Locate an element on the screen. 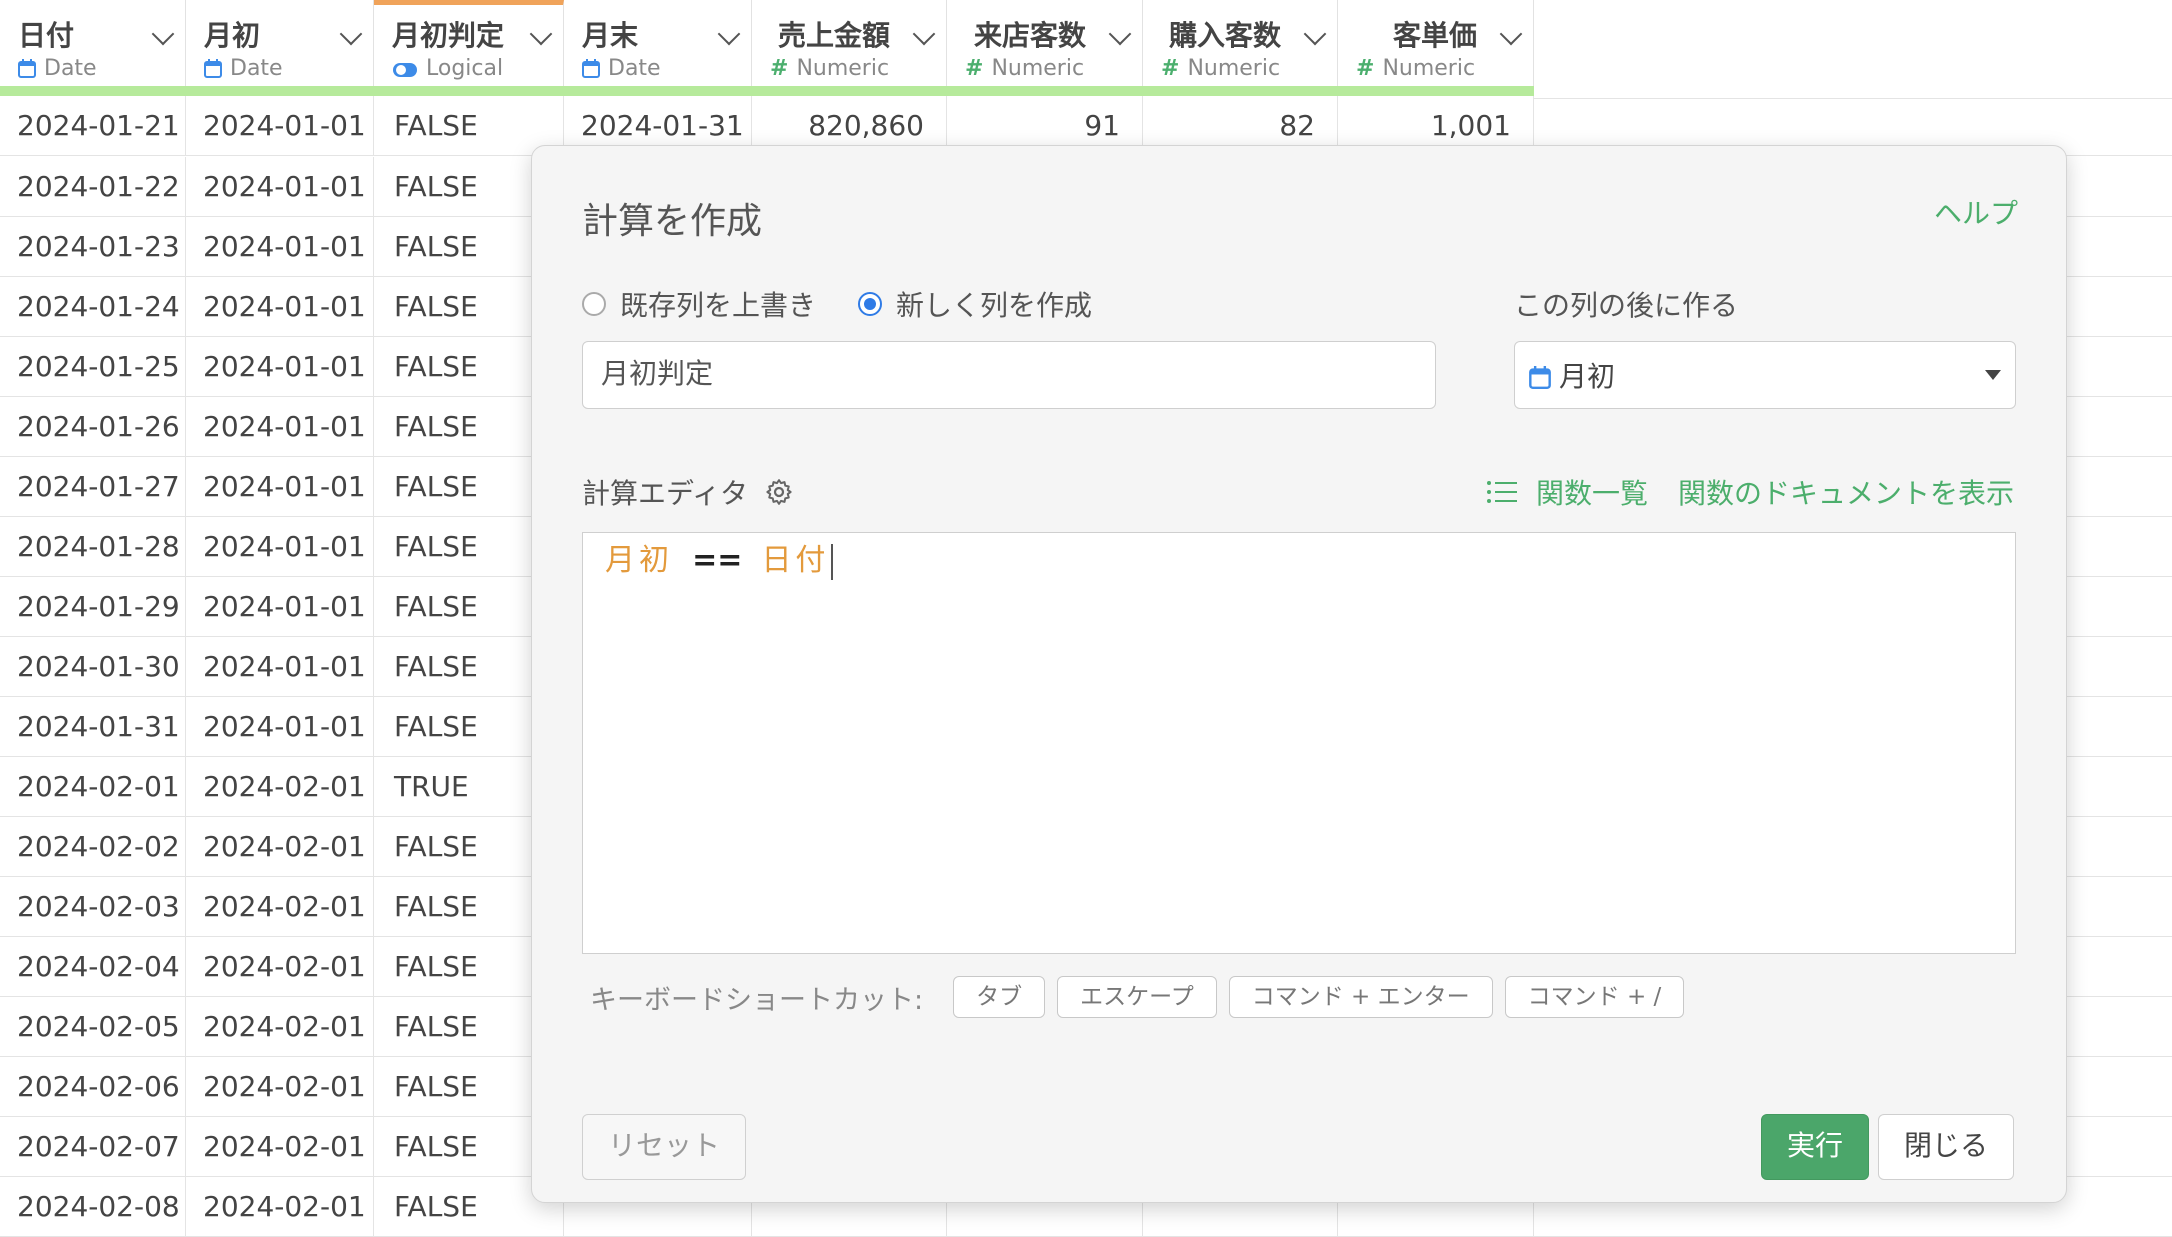 Image resolution: width=2172 pixels, height=1237 pixels. column-name: 日付 is located at coordinates (46, 35).